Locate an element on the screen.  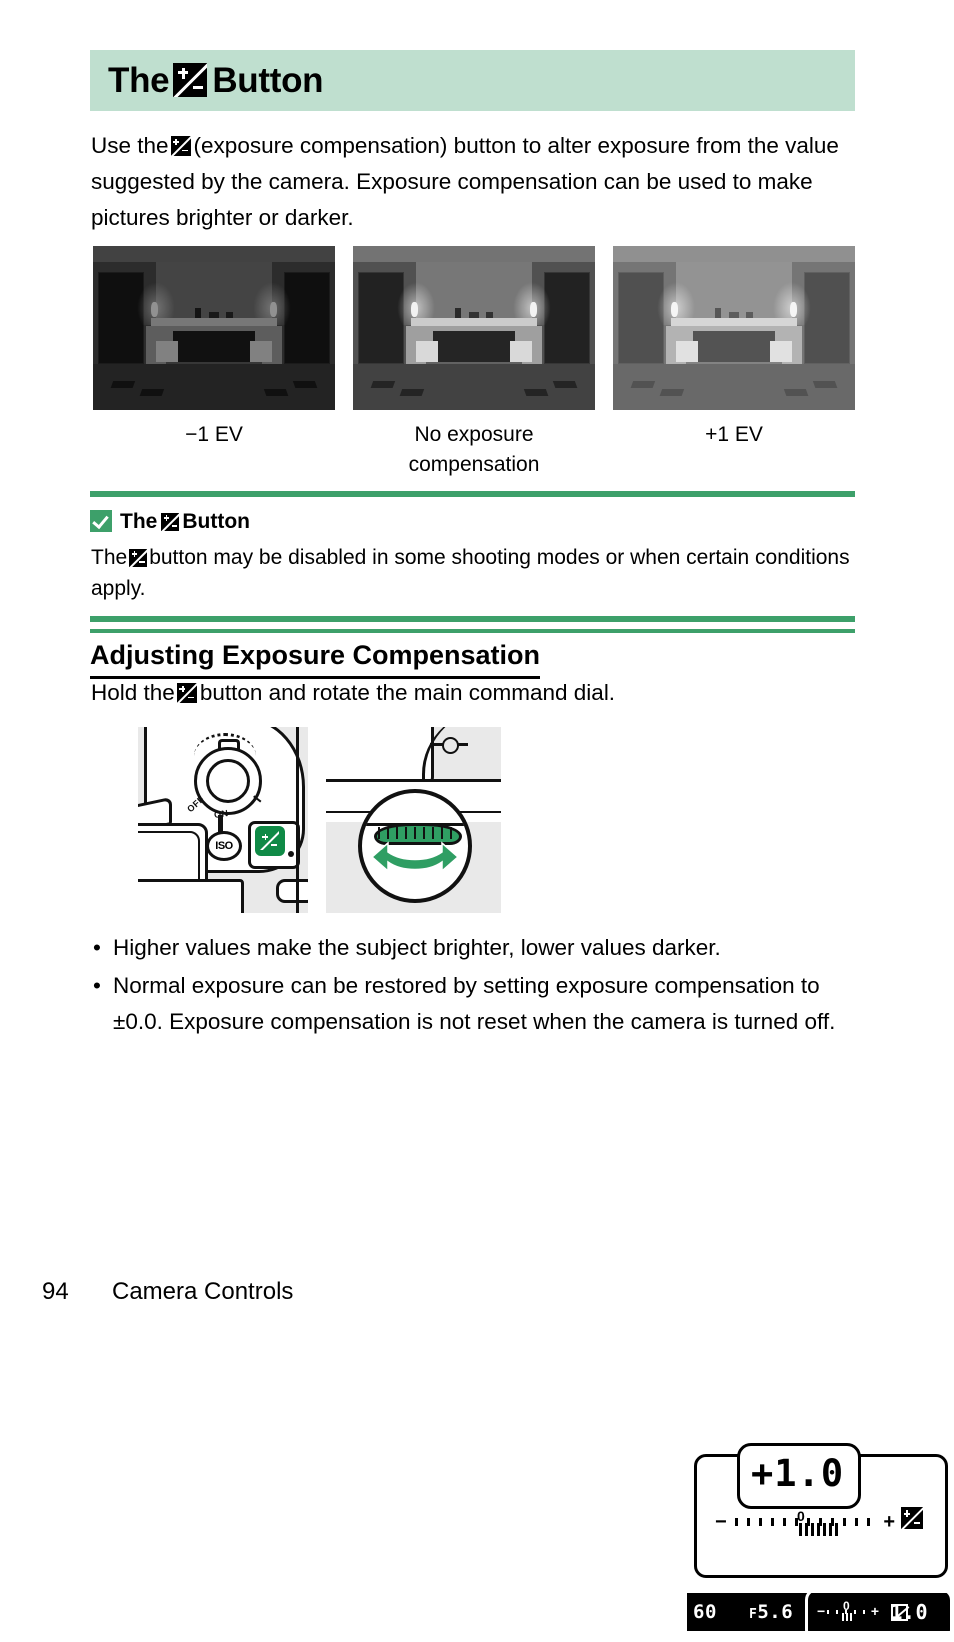
viewfinder-display: 60 F5.6 − 0 + 1.0 is located at coordinates (820, 1615).